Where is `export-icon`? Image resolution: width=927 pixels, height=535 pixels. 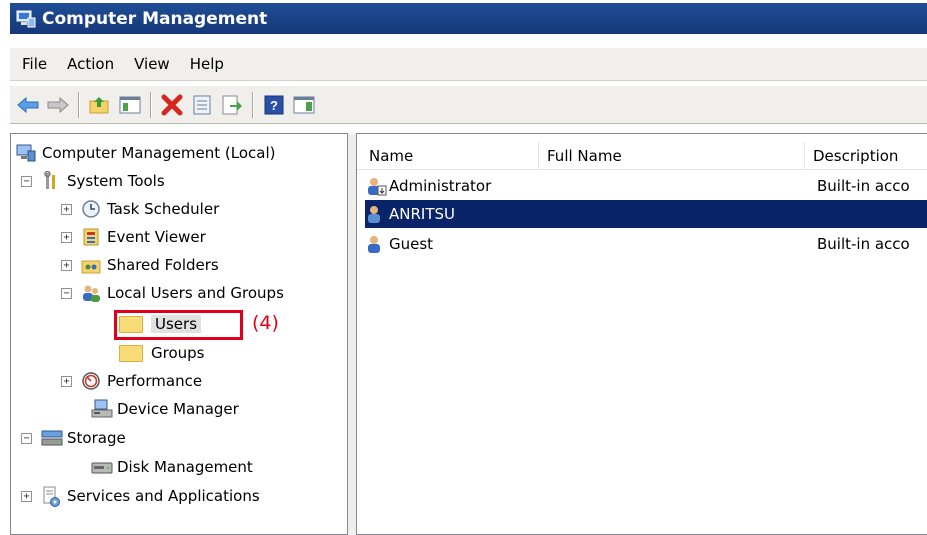
export-icon is located at coordinates (232, 105).